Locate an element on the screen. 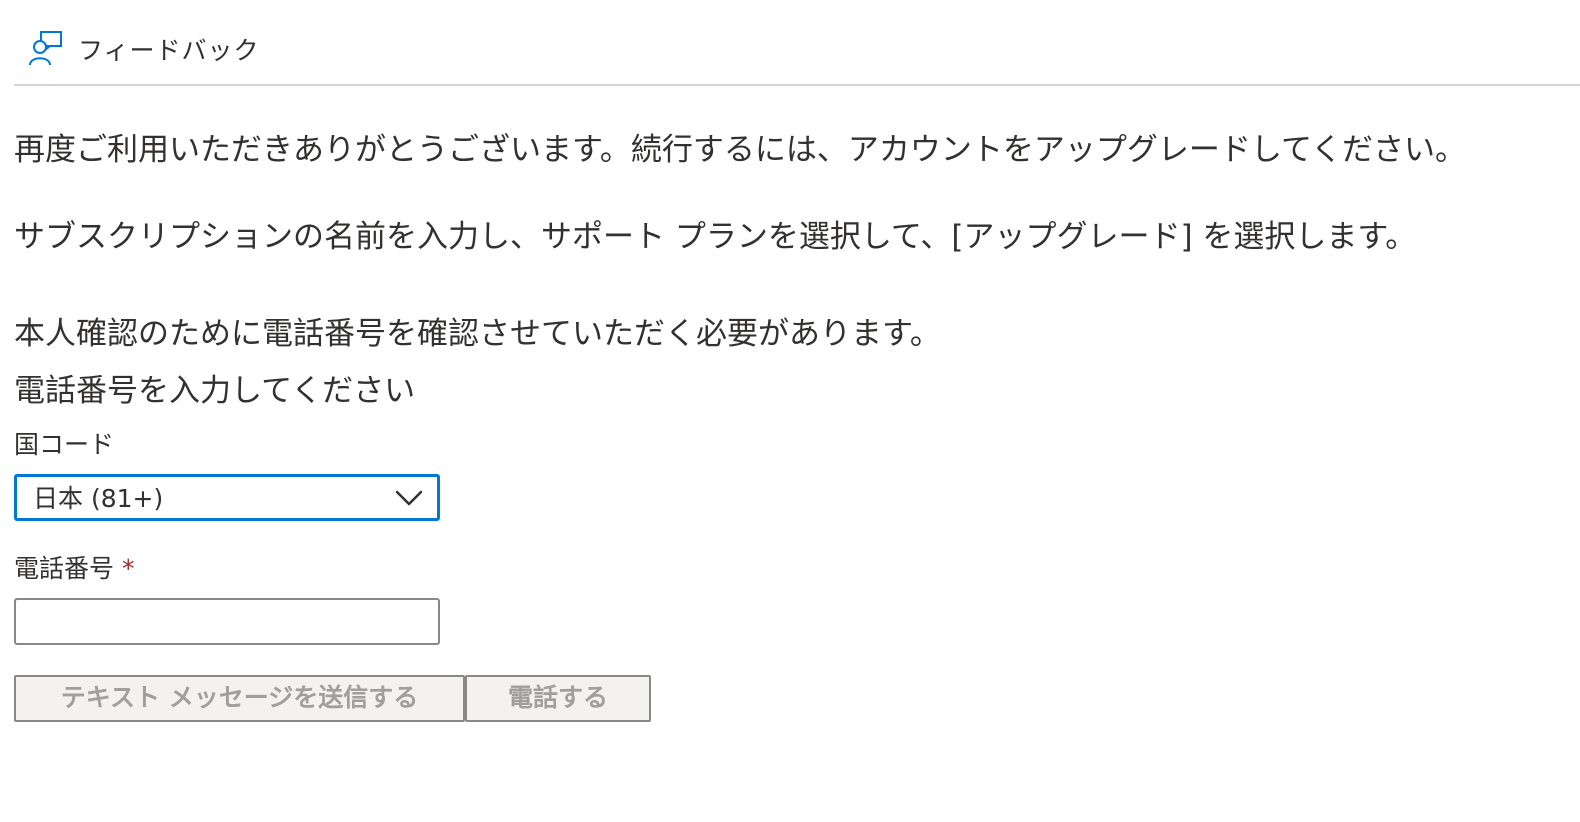 This screenshot has height=822, width=1580. call-button: 電話する is located at coordinates (558, 698).